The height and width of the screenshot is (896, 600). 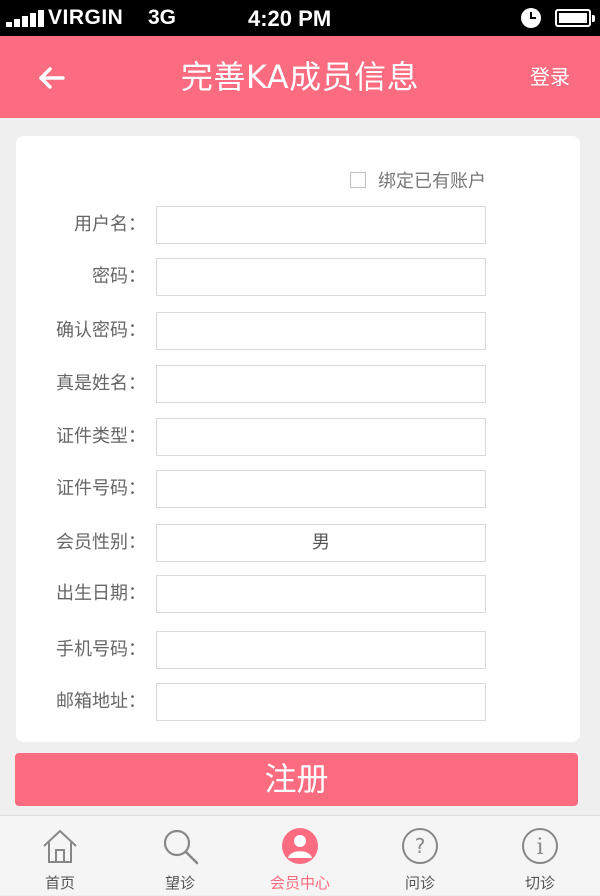 I want to click on form-row-id-type: 证件类型：, so click(x=298, y=437).